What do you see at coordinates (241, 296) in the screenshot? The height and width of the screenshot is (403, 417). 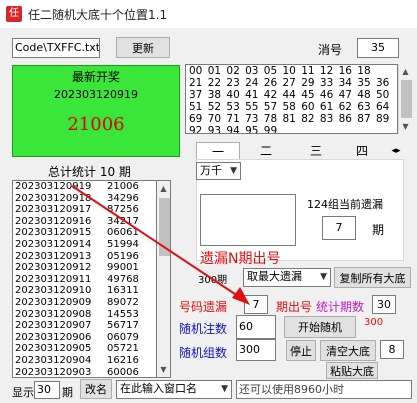 I see `annotation-arrow-head` at bounding box center [241, 296].